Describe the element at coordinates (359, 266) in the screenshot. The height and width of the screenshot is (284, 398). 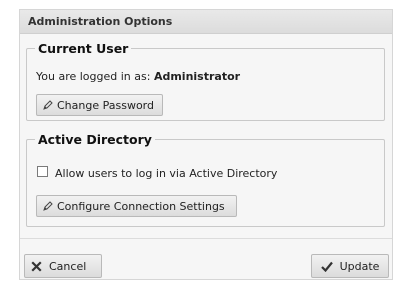
I see `update-label: Update` at that location.